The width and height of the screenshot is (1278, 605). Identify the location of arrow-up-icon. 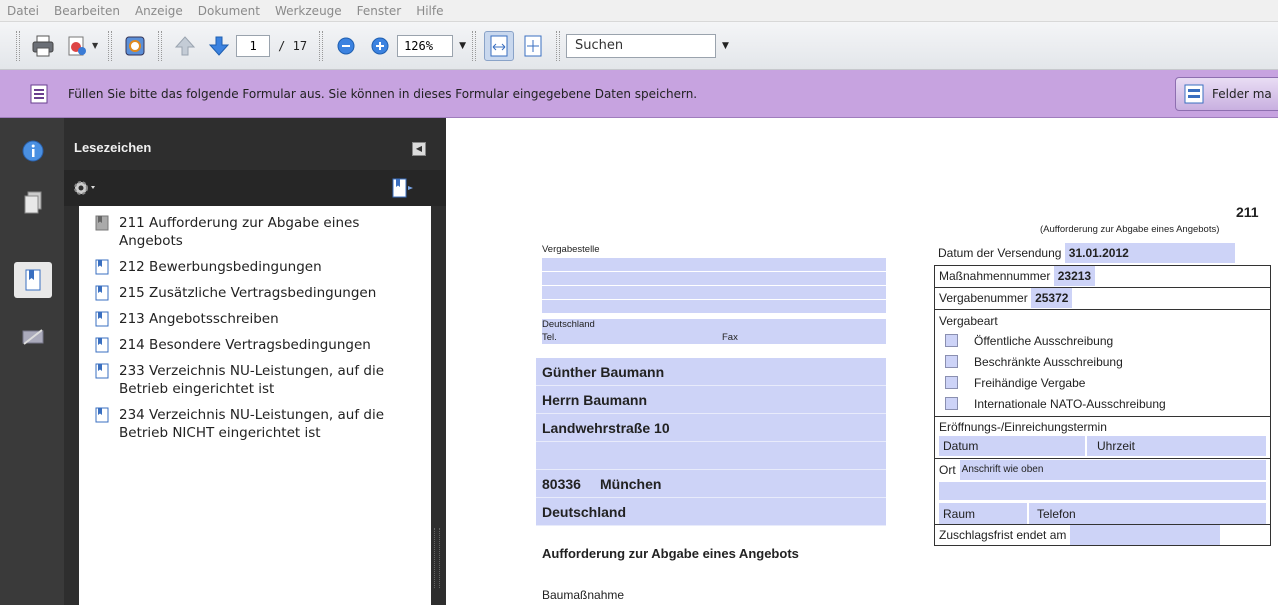
(185, 45).